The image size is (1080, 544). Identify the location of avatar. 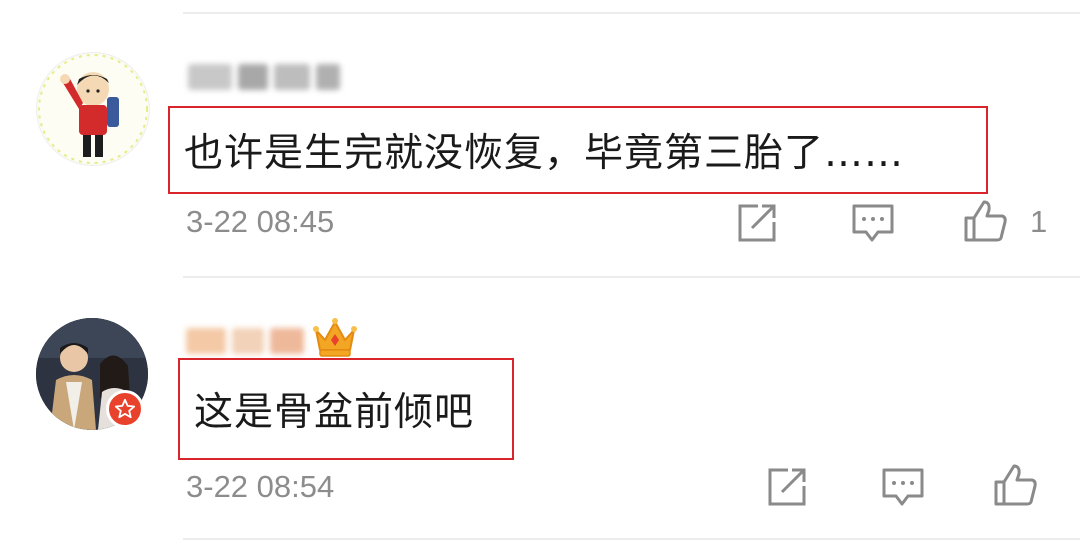
(93, 109).